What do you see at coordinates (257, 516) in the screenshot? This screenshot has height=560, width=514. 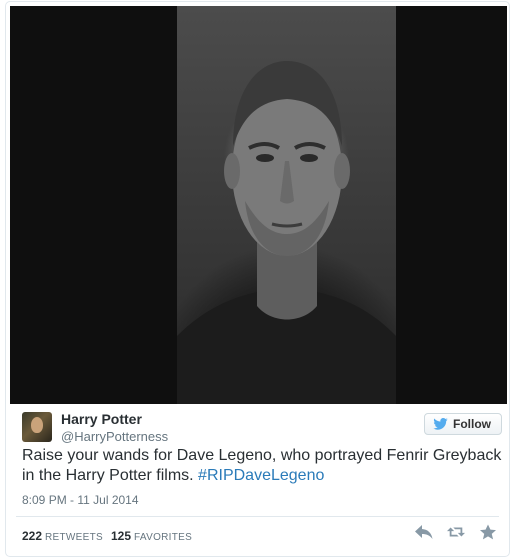 I see `divider` at bounding box center [257, 516].